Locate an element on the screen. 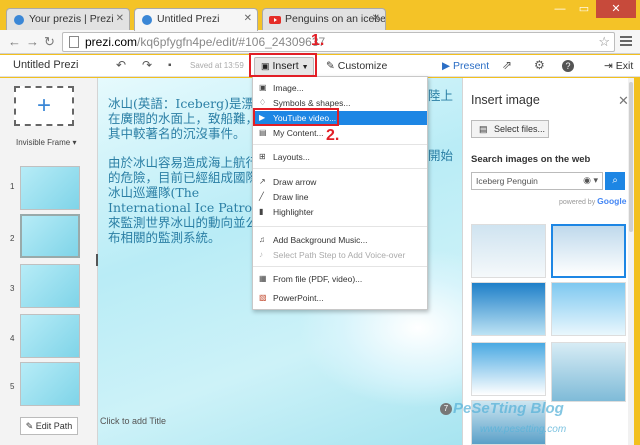  edit-path-button: ✎ Edit Path is located at coordinates (49, 426).